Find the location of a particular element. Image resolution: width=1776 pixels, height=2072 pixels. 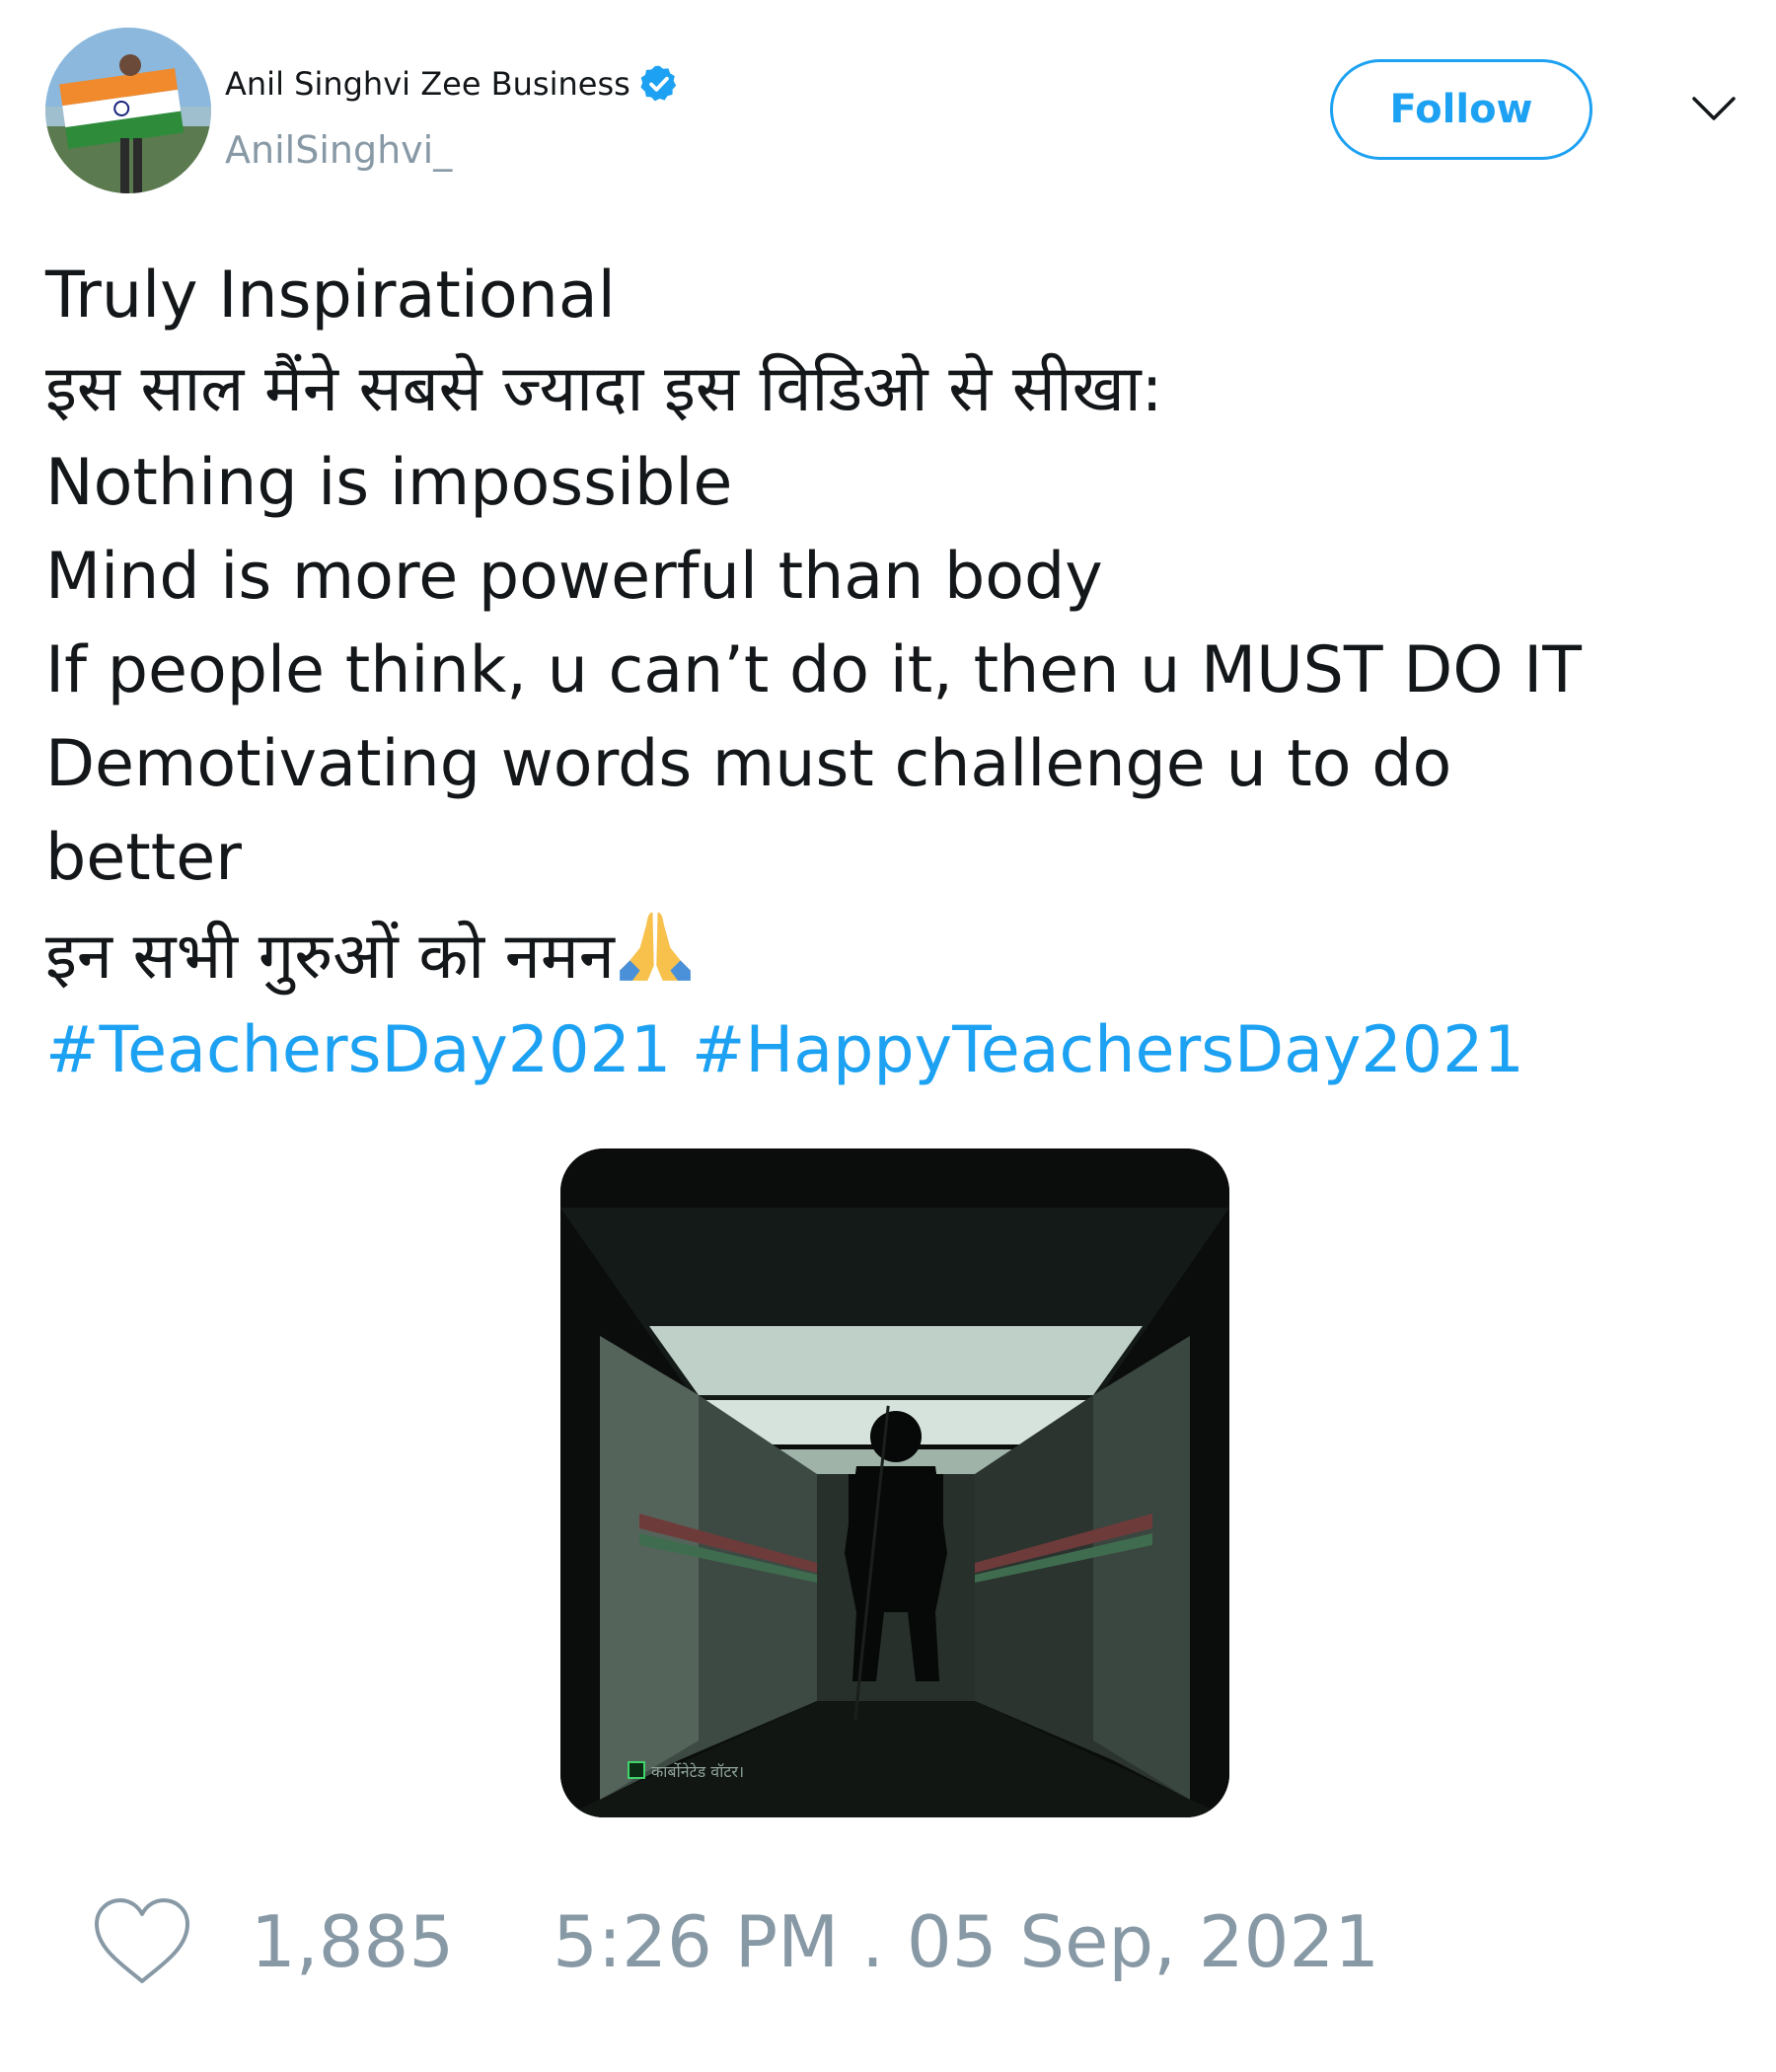

hashtag-line: #TeachersDay2021 #HappyTeachersDay2021 is located at coordinates (894, 1050).